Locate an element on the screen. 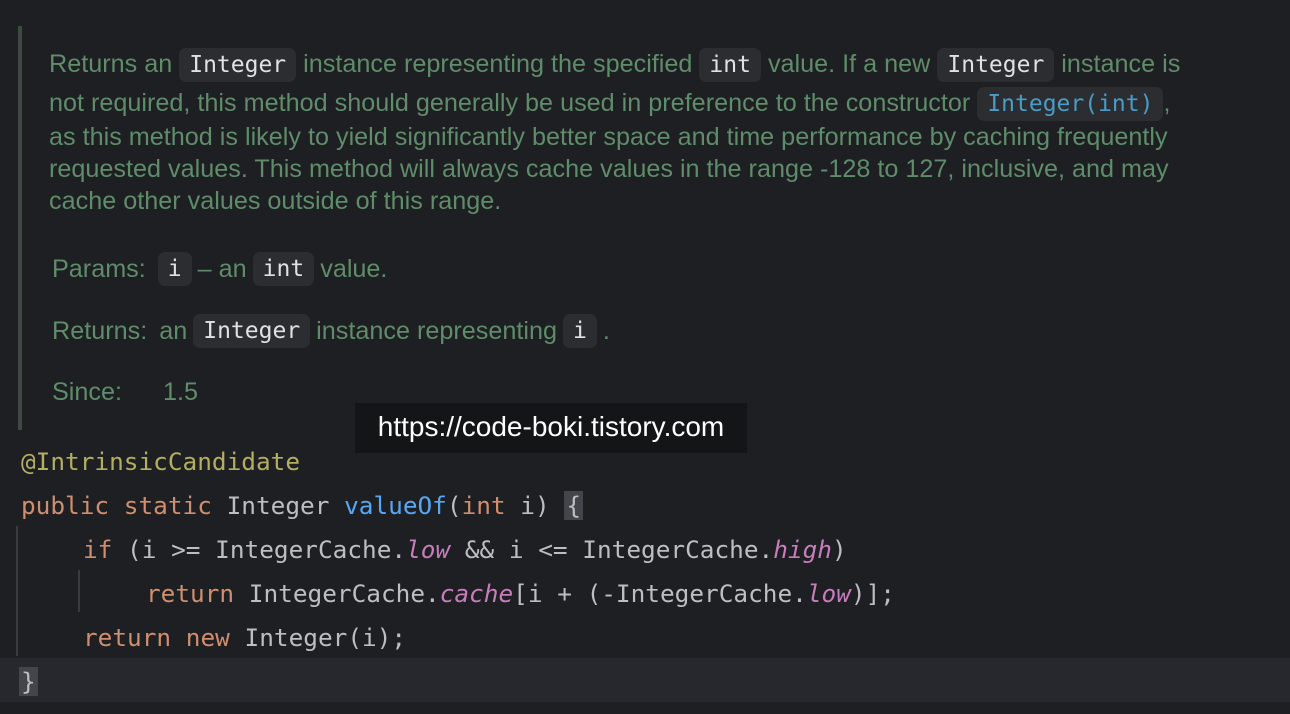 Image resolution: width=1290 pixels, height=714 pixels. close-brace-match: } is located at coordinates (28, 681).